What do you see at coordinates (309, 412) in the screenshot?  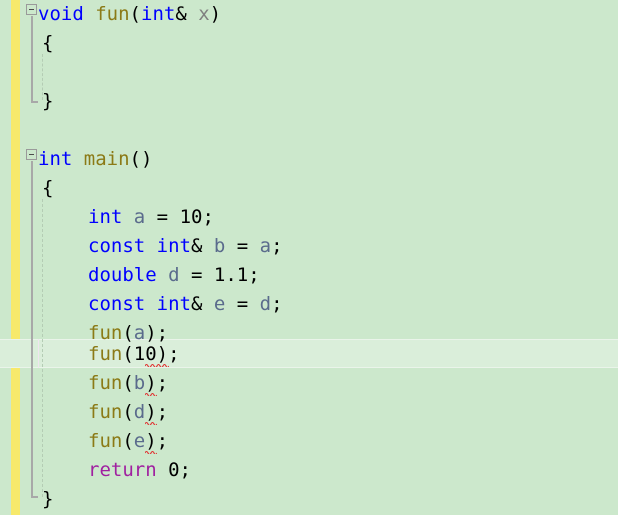 I see `code-line: fun(d);` at bounding box center [309, 412].